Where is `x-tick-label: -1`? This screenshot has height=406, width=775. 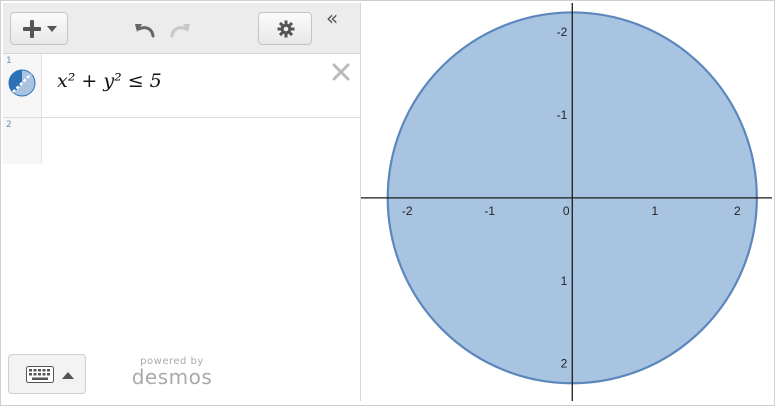 x-tick-label: -1 is located at coordinates (489, 211).